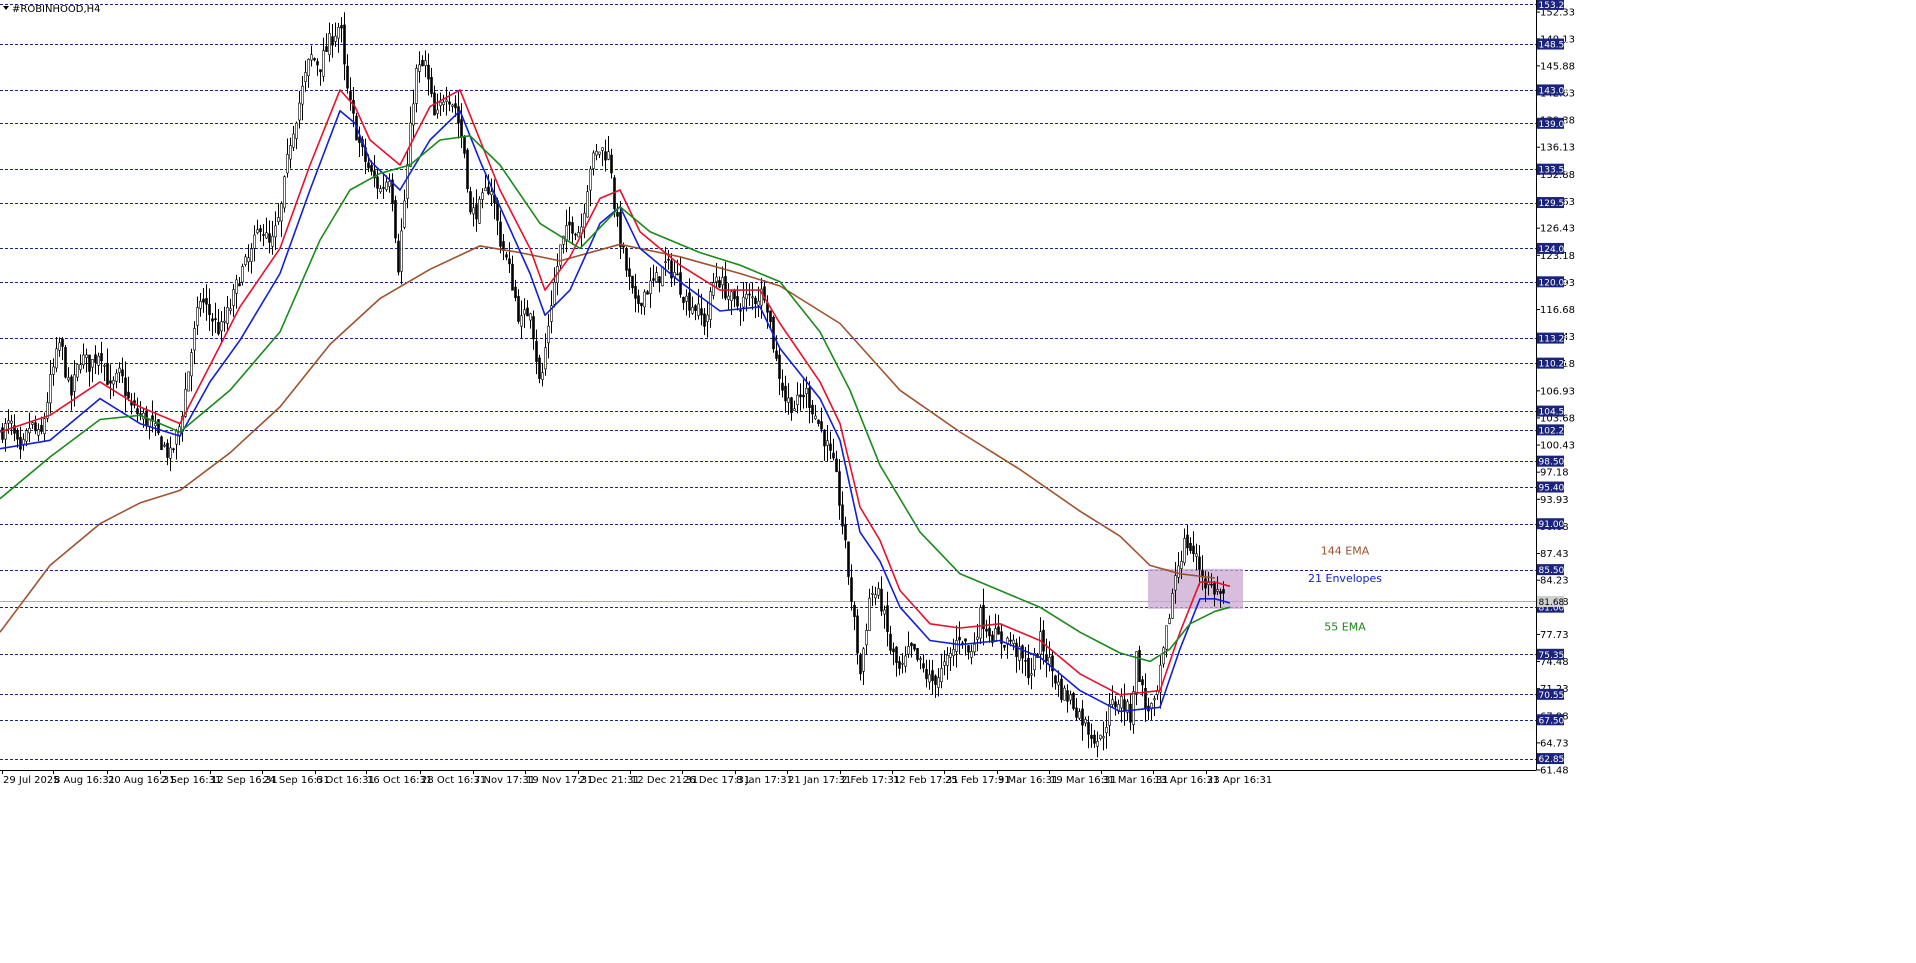 This screenshot has height=963, width=1916. What do you see at coordinates (1554, 743) in the screenshot?
I see `price-tick-label: 64.73` at bounding box center [1554, 743].